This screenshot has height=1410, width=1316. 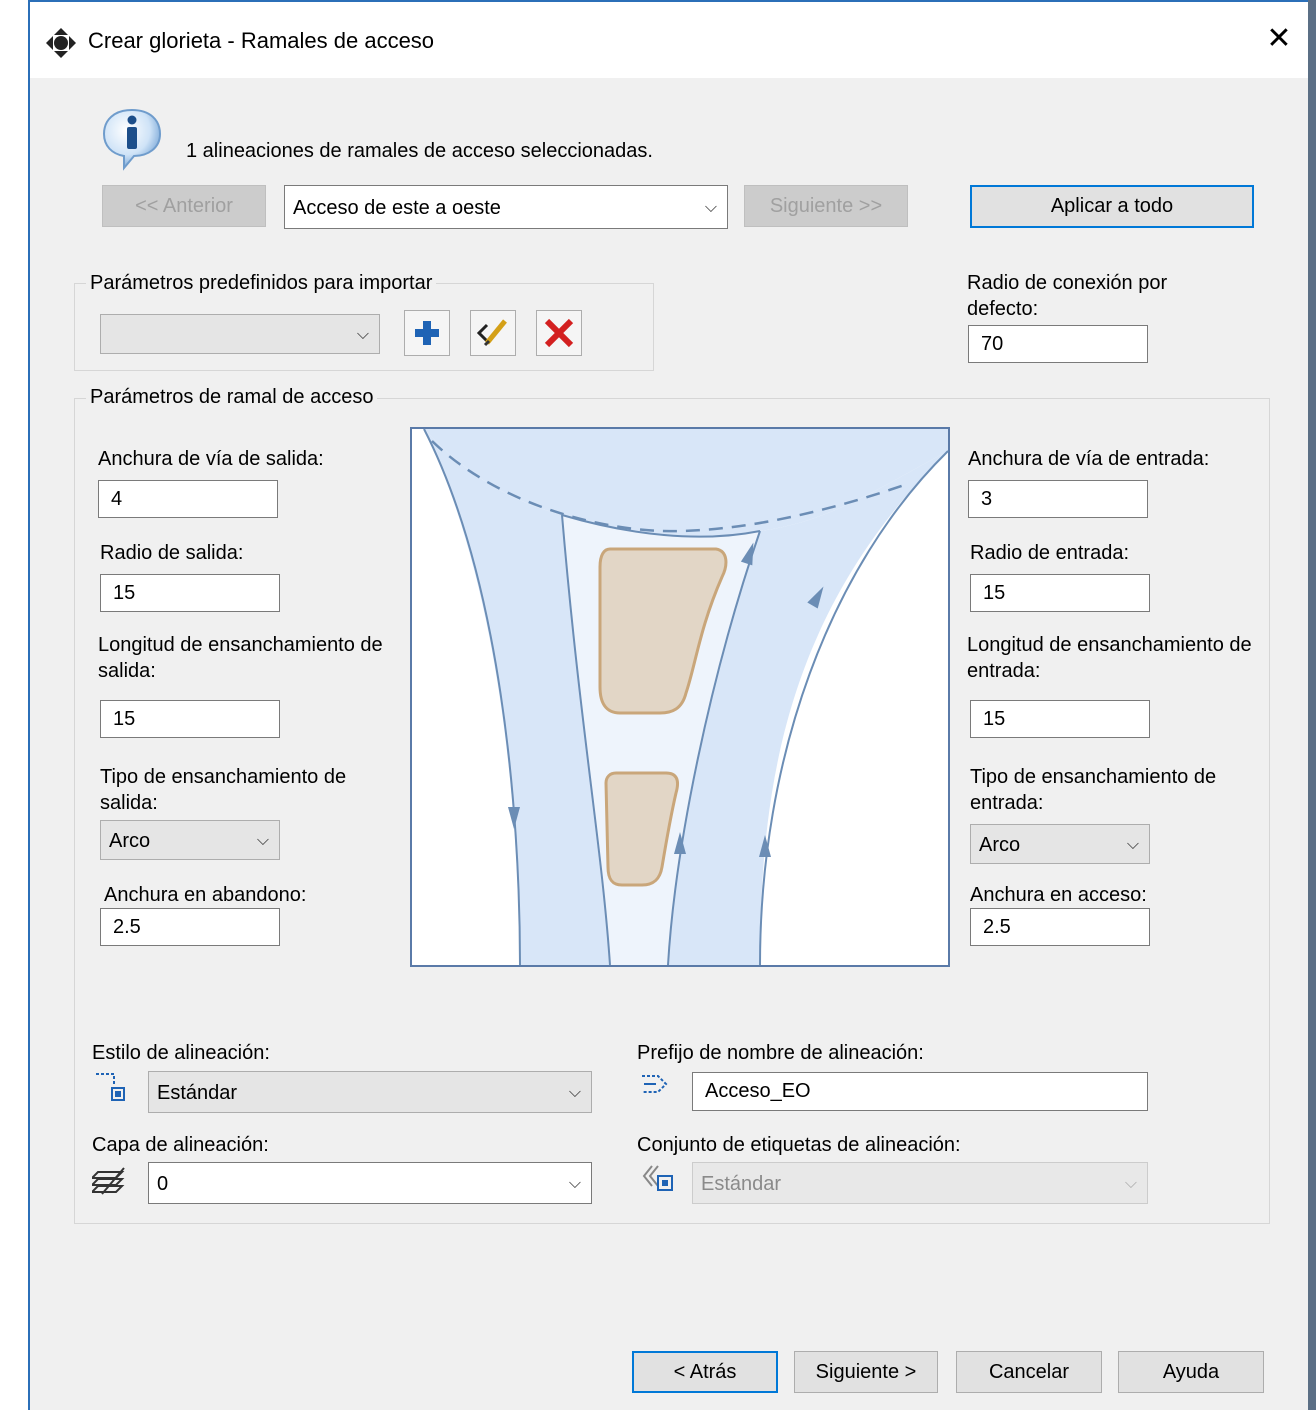 I want to click on access-width-input, so click(x=1060, y=927).